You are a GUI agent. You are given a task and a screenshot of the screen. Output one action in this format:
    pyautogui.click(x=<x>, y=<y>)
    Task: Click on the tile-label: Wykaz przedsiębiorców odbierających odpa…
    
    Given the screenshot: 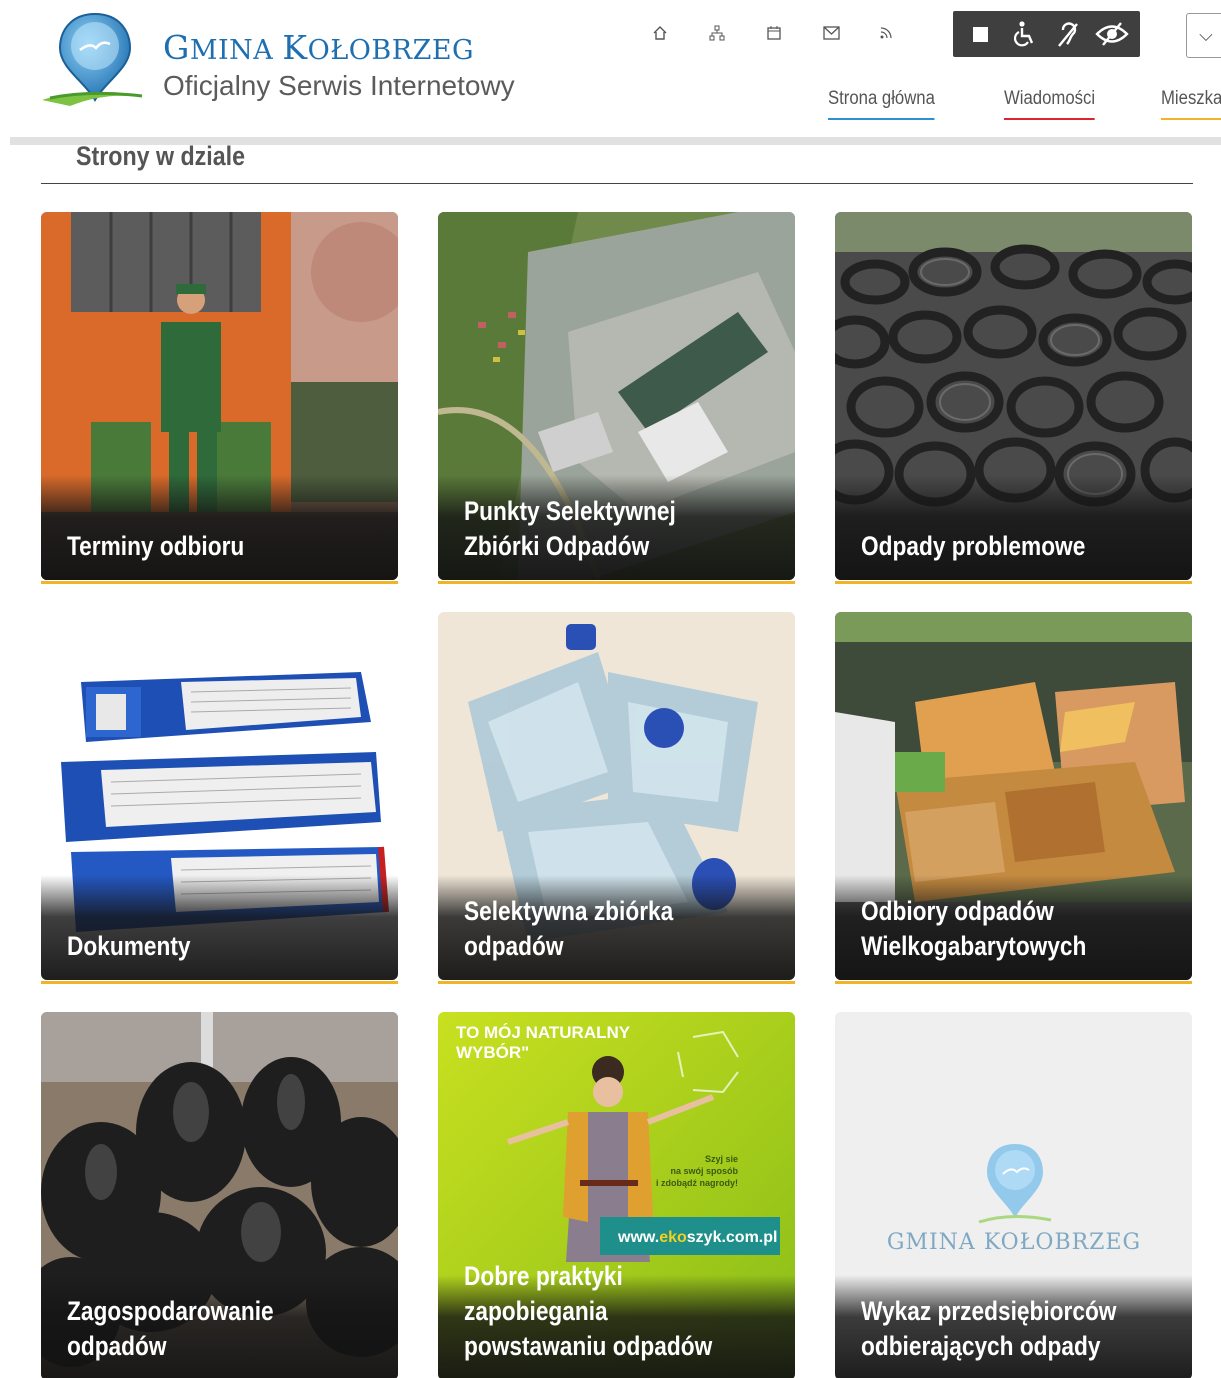 What is the action you would take?
    pyautogui.click(x=989, y=1328)
    